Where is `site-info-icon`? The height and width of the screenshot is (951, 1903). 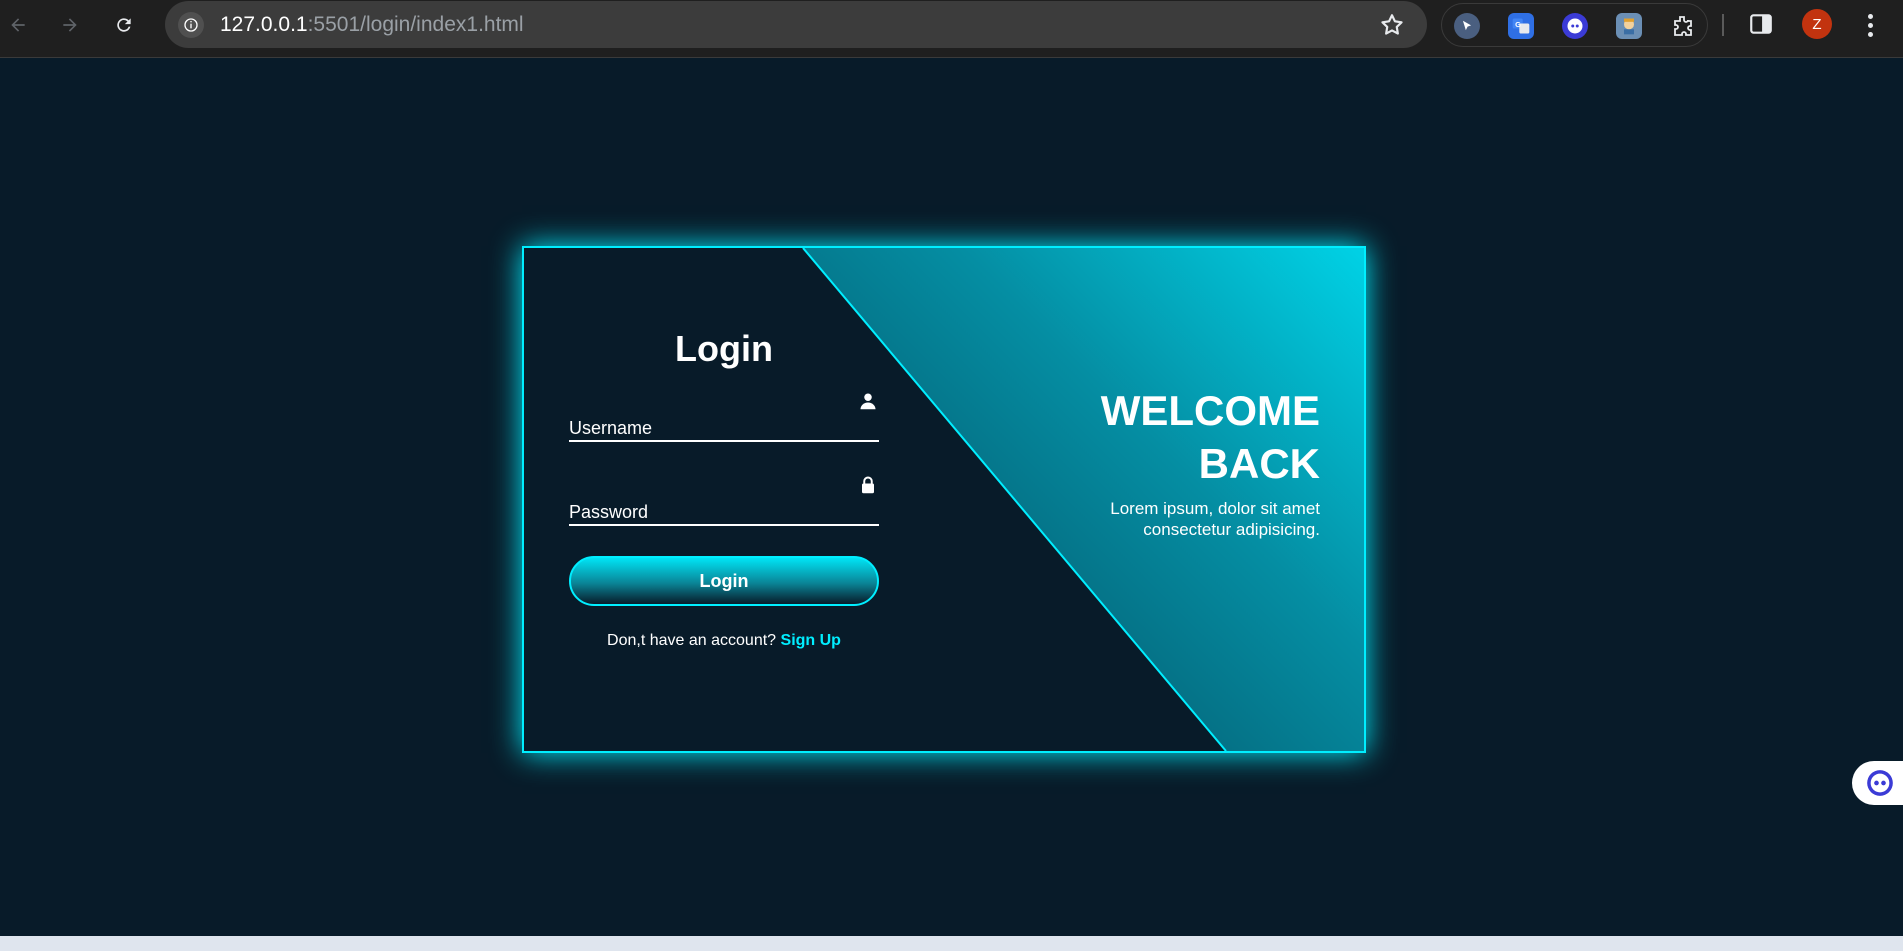
site-info-icon is located at coordinates (191, 25).